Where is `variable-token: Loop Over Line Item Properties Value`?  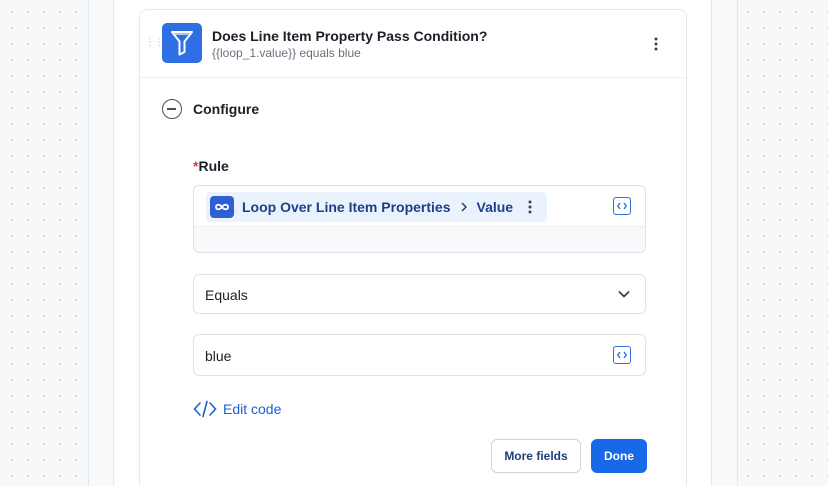 variable-token: Loop Over Line Item Properties Value is located at coordinates (376, 207).